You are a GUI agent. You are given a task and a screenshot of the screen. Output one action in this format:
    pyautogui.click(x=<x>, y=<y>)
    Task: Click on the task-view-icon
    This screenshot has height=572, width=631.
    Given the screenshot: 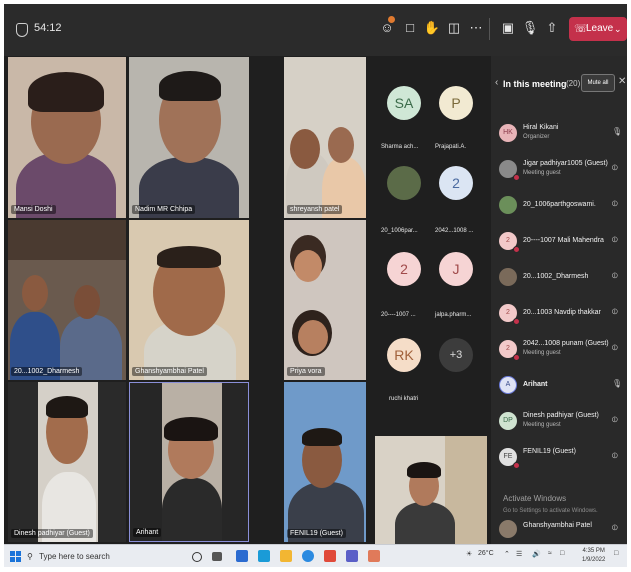 What is the action you would take?
    pyautogui.click(x=217, y=556)
    